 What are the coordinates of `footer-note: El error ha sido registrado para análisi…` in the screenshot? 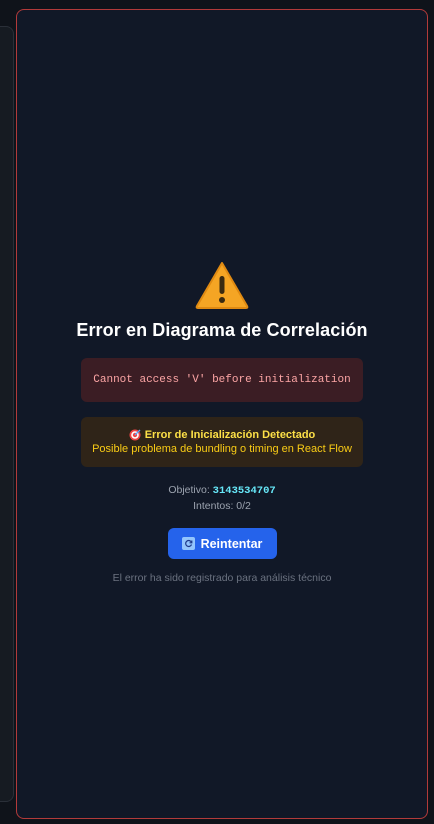 It's located at (222, 578).